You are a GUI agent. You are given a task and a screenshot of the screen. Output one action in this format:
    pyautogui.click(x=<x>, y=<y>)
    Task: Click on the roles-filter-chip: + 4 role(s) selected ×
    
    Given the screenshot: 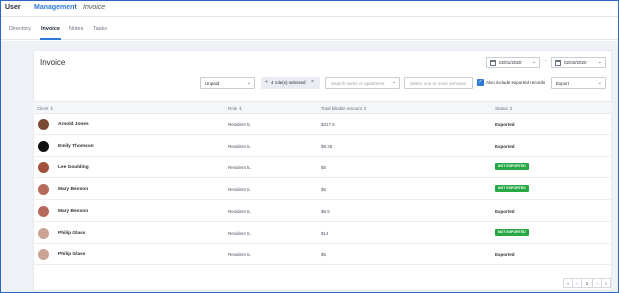 What is the action you would take?
    pyautogui.click(x=290, y=83)
    